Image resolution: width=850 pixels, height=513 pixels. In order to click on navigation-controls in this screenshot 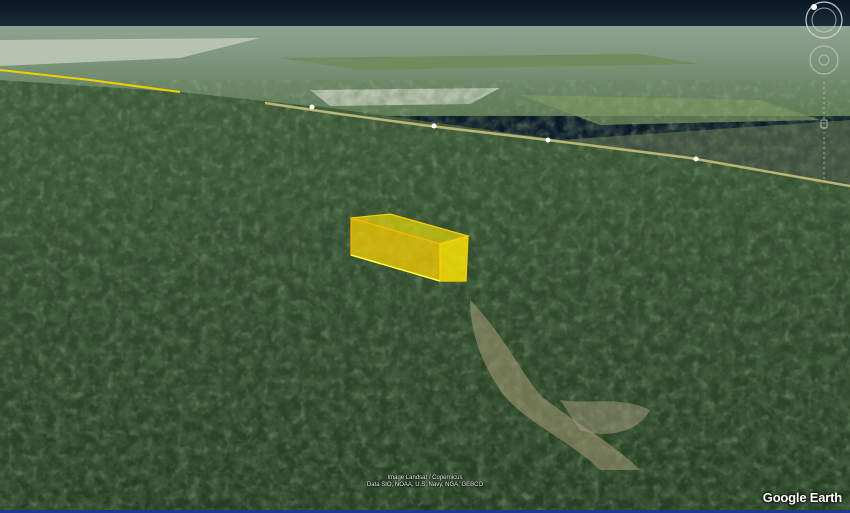, I will do `click(824, 95)`.